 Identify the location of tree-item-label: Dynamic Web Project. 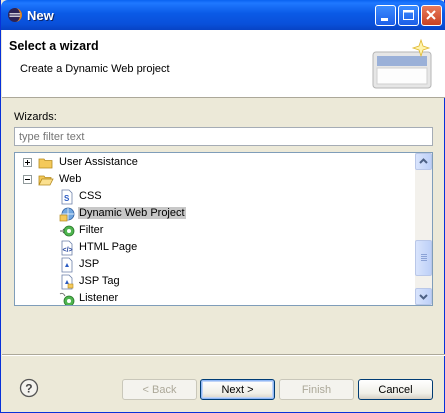
(132, 213).